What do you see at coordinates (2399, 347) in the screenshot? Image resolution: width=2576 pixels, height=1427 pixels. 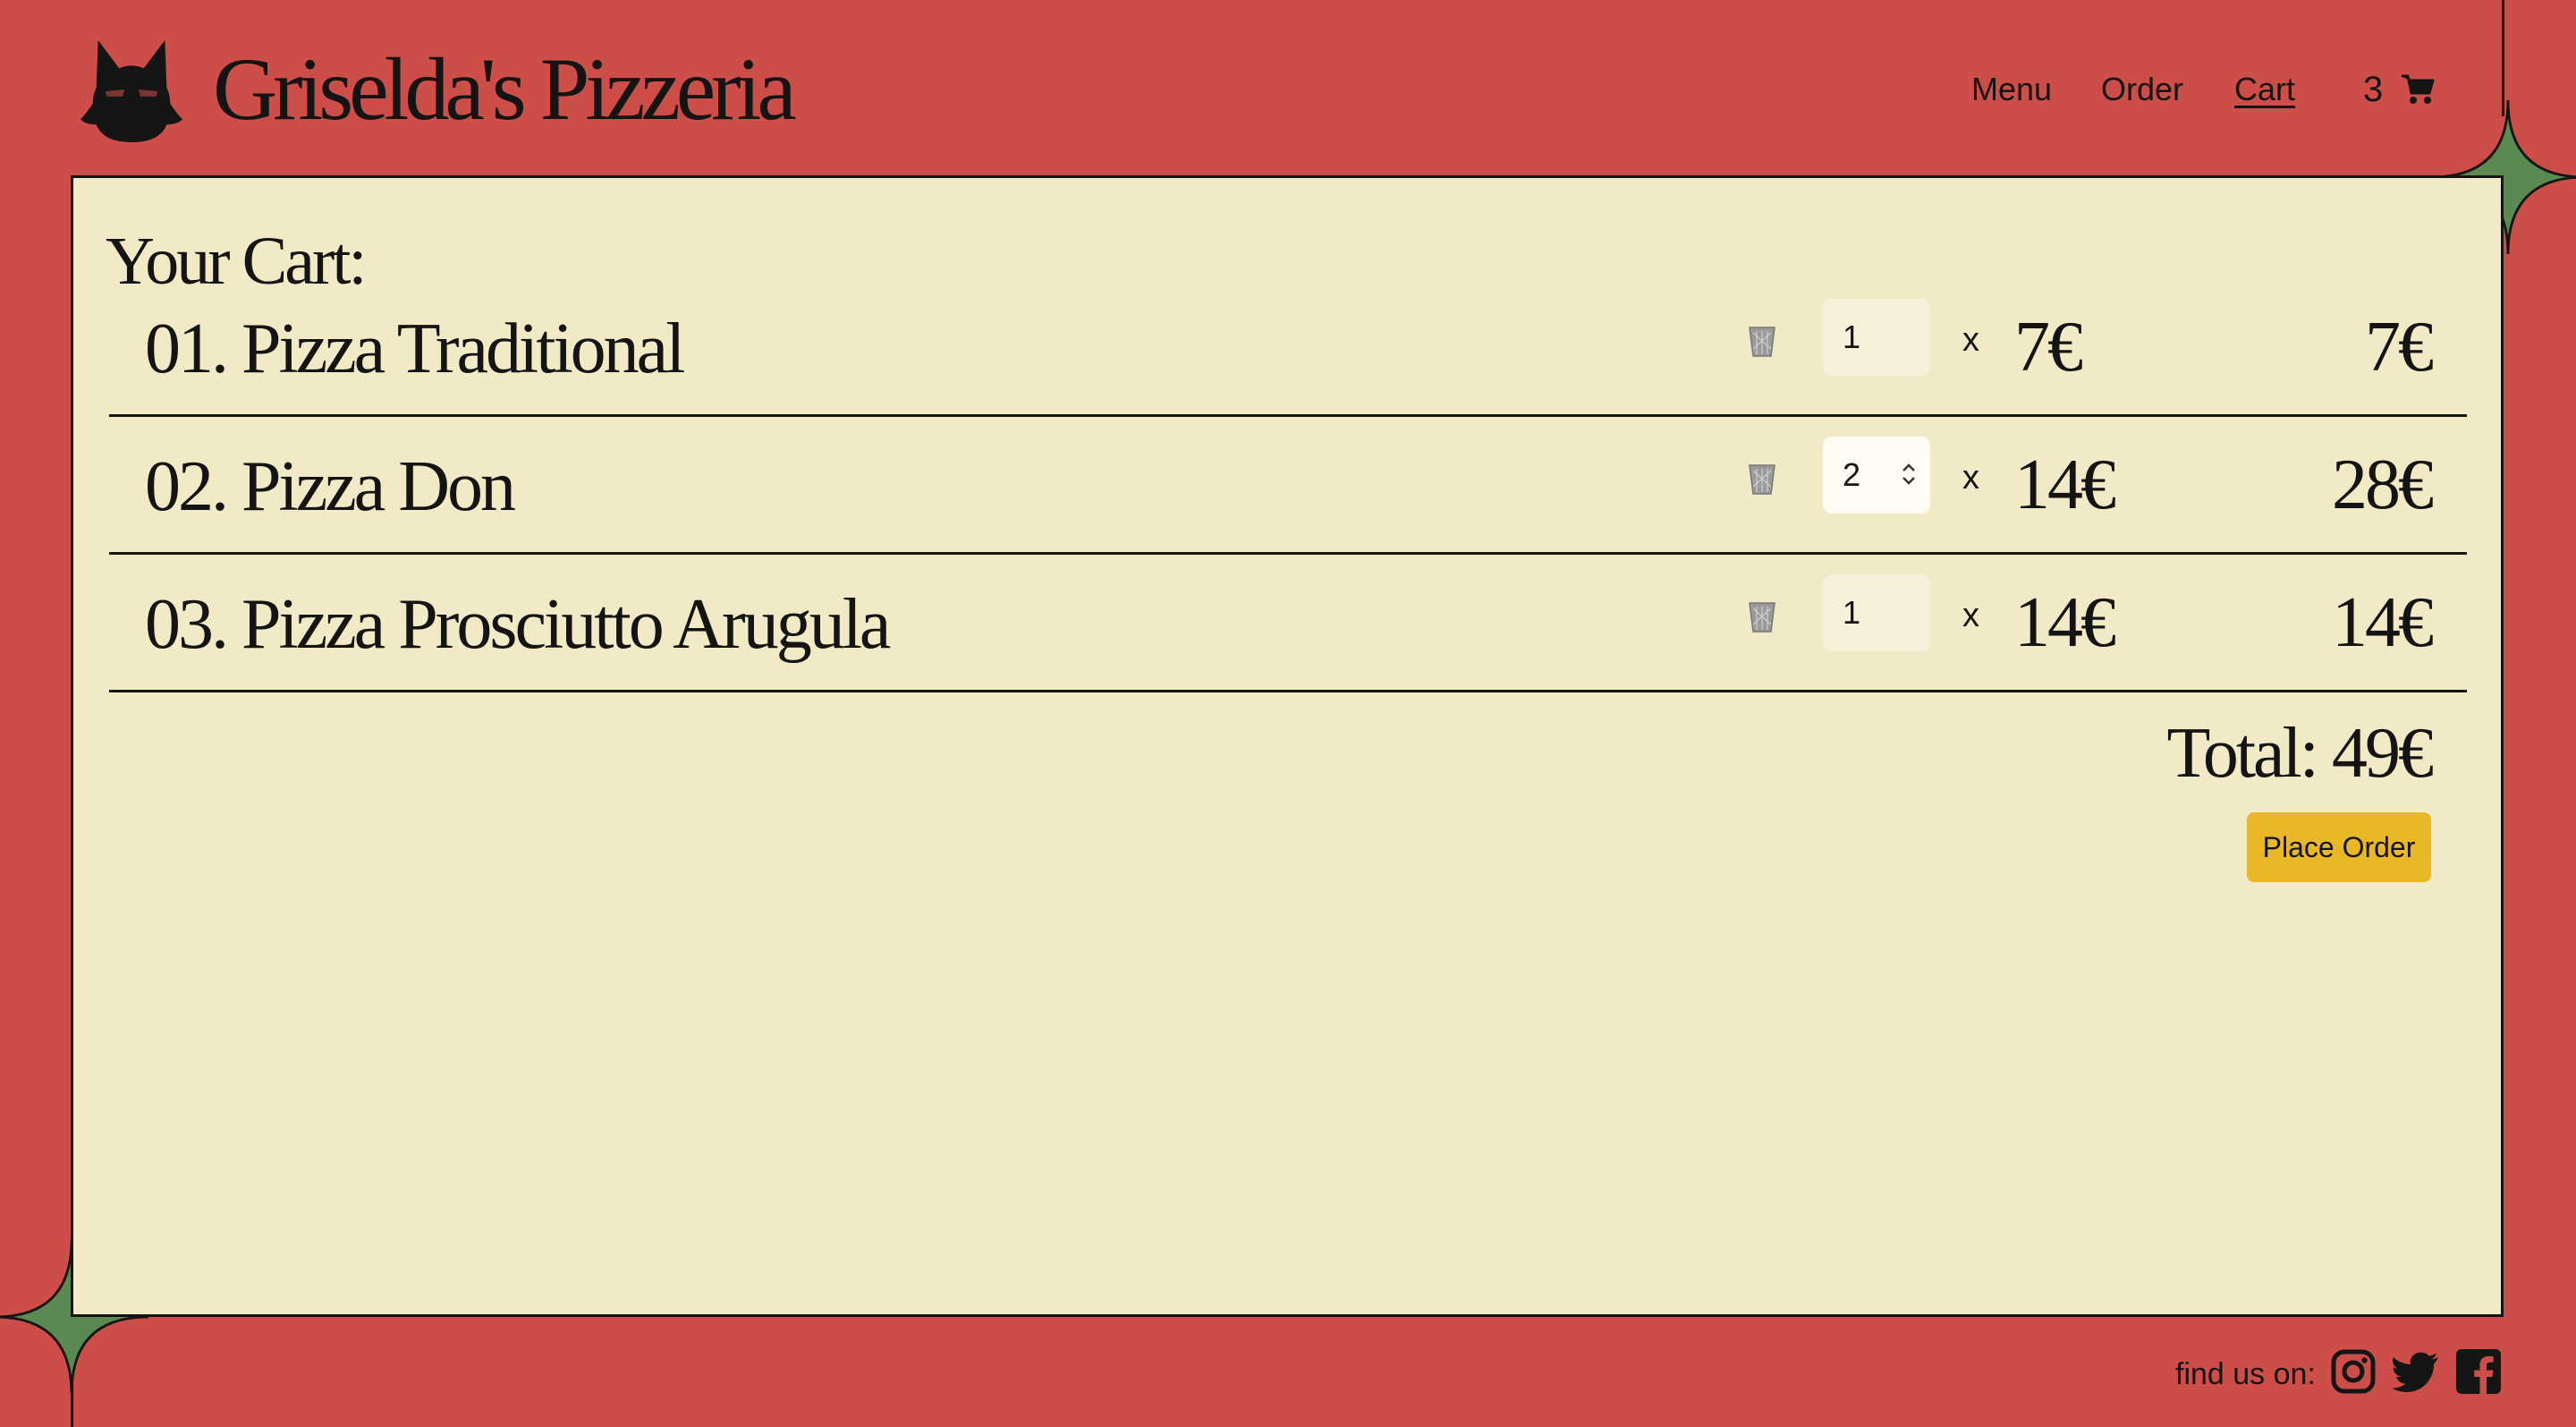 I see `line-subtotal: 7€` at bounding box center [2399, 347].